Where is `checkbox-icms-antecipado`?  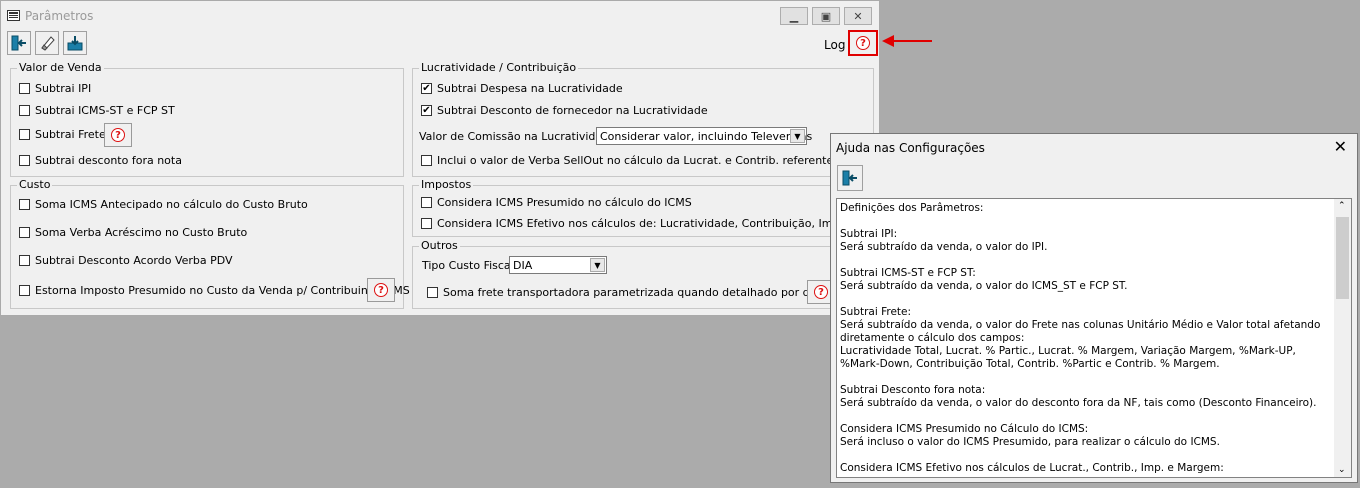
checkbox-icms-antecipado is located at coordinates (24, 204).